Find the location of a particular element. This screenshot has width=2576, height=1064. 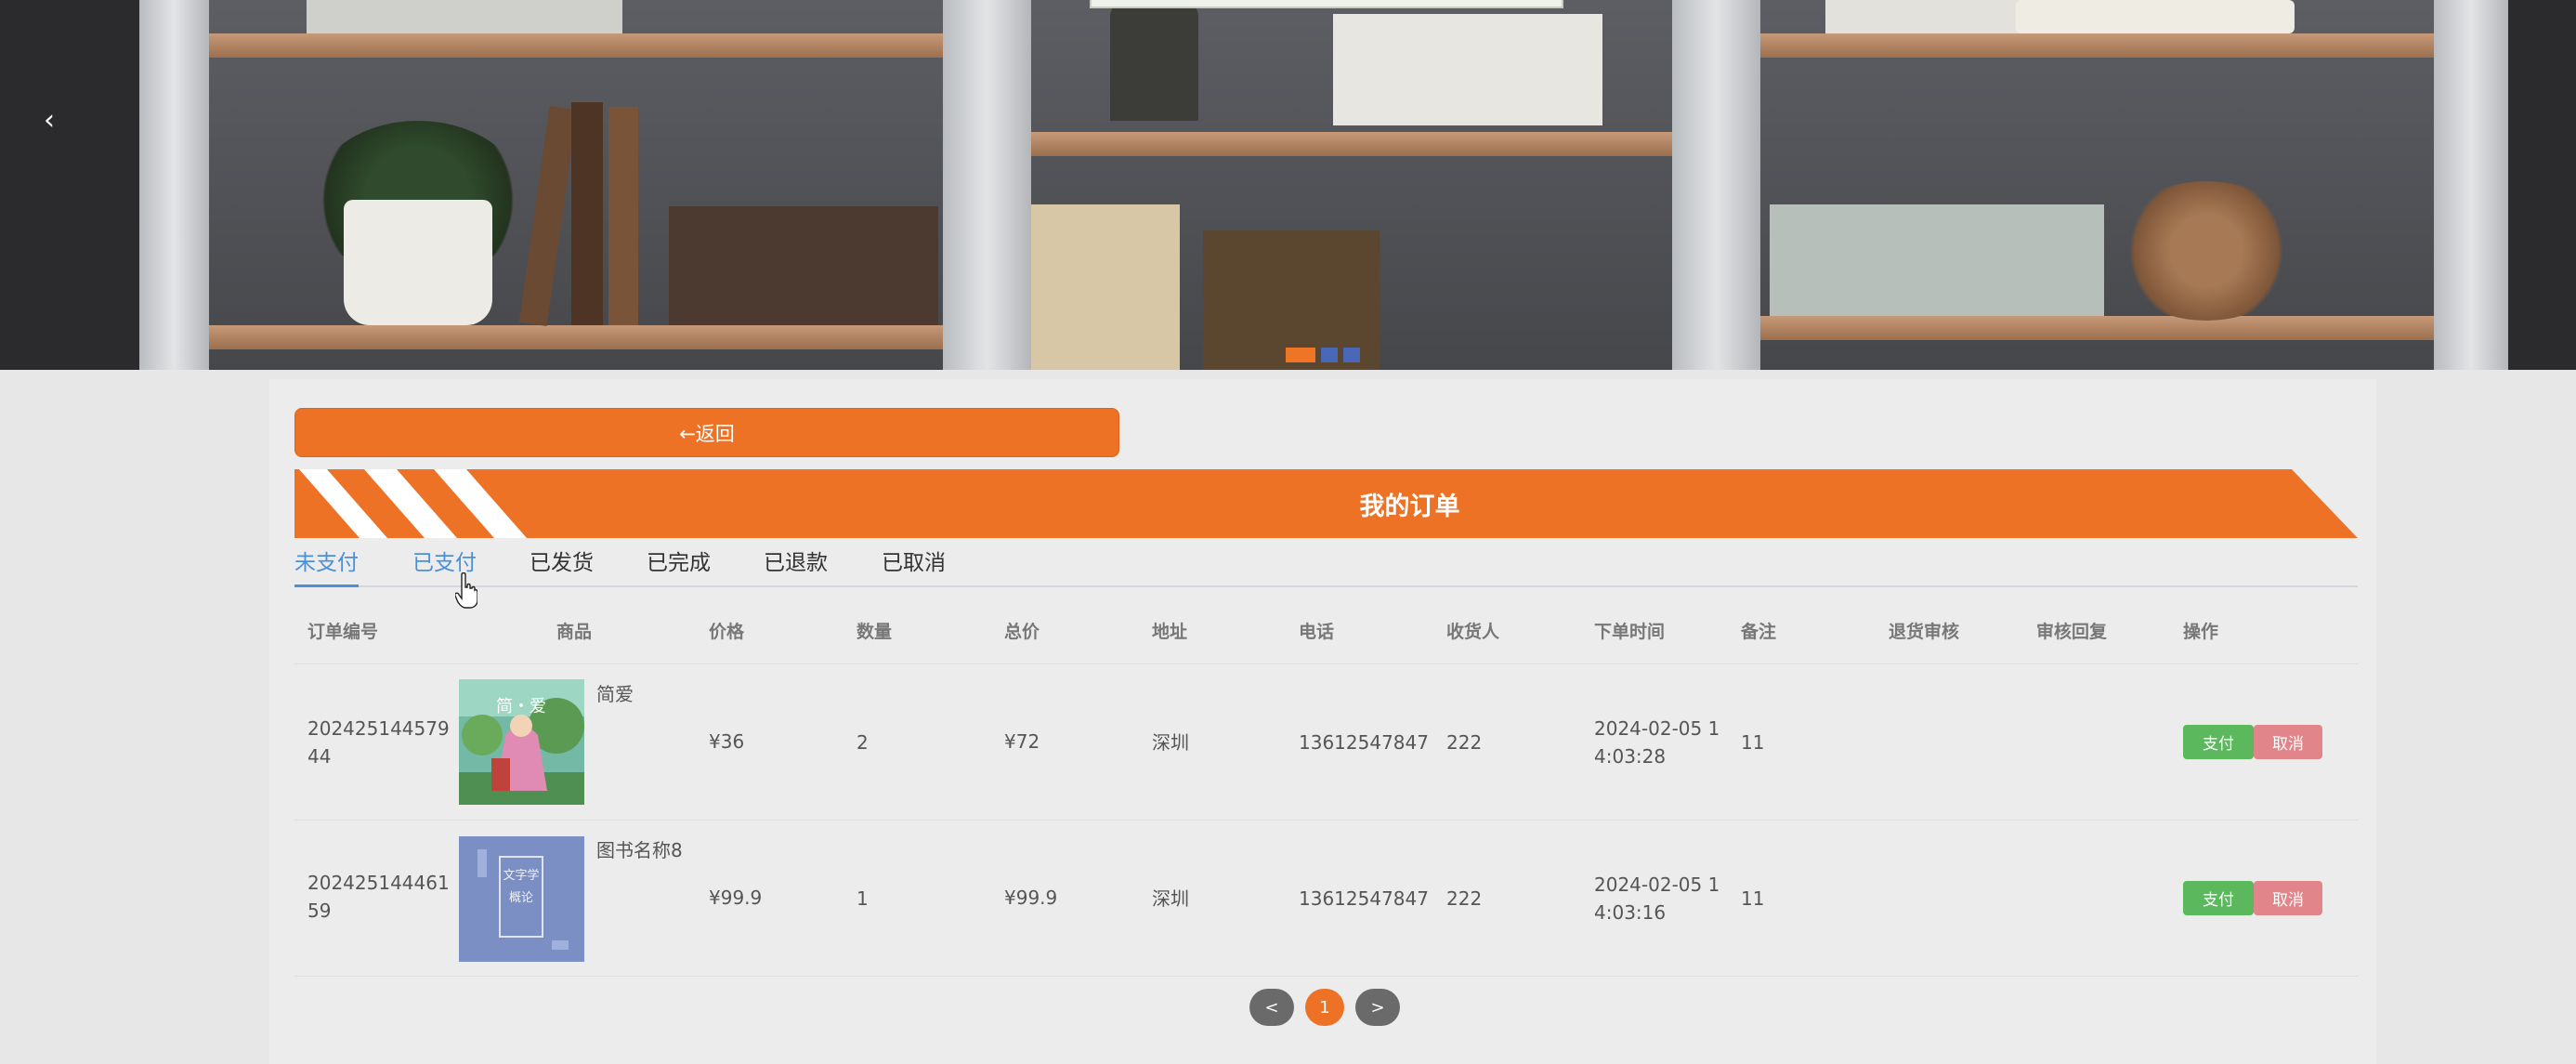

order-time: 2024-02-05 1 4:03:16 is located at coordinates (1657, 898).